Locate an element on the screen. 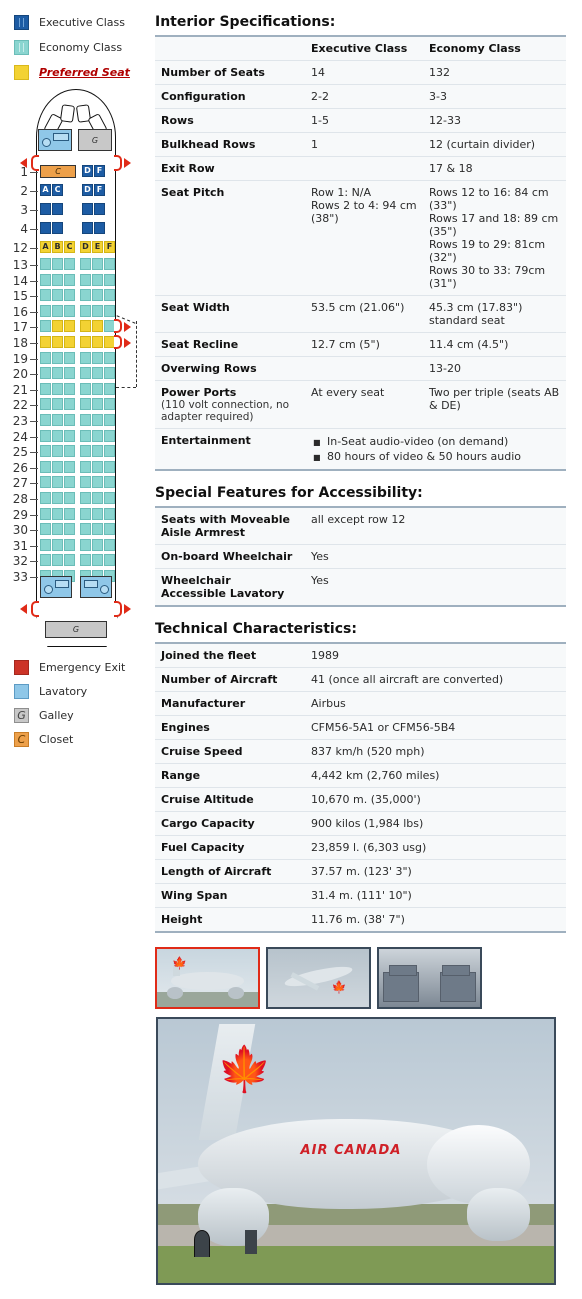  seat-24F is located at coordinates (109, 435).